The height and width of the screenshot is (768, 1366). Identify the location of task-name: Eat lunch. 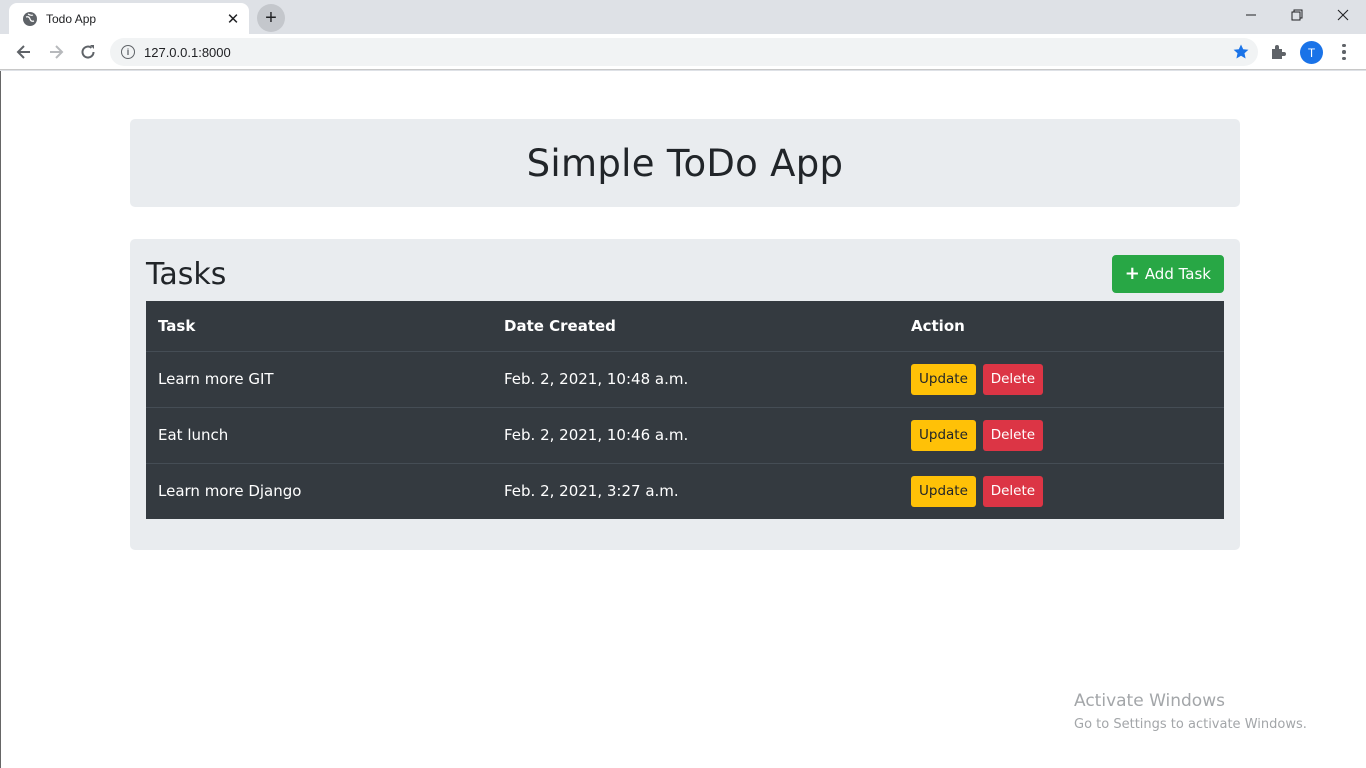
(319, 434).